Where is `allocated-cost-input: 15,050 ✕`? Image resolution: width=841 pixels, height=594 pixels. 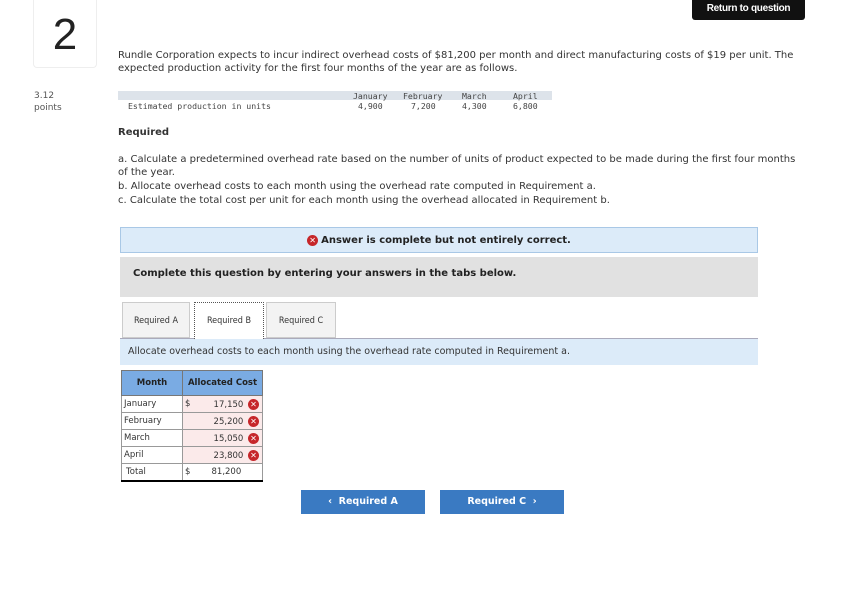
allocated-cost-input: 15,050 ✕ is located at coordinates (231, 438).